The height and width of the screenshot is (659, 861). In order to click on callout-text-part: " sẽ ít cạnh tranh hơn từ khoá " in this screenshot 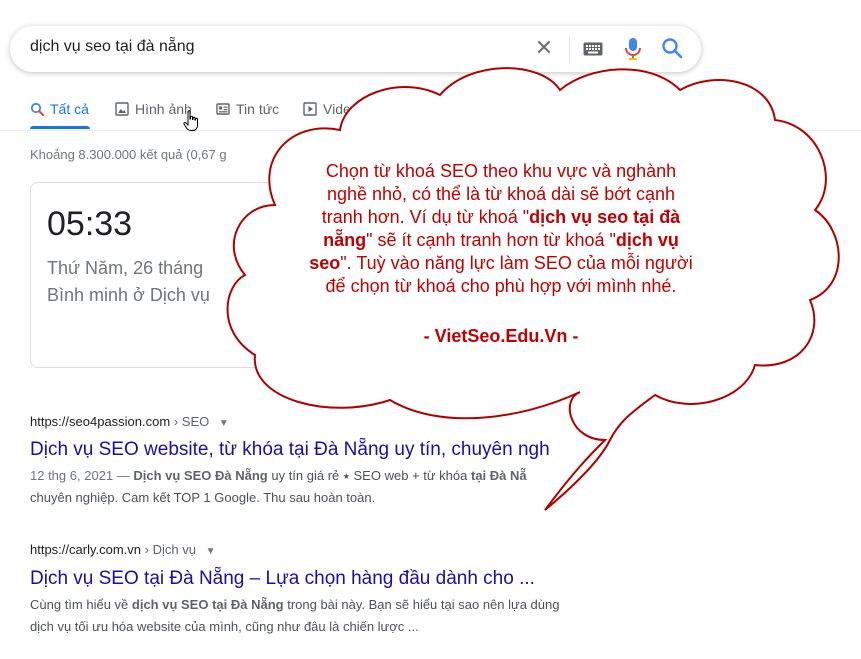, I will do `click(491, 240)`.